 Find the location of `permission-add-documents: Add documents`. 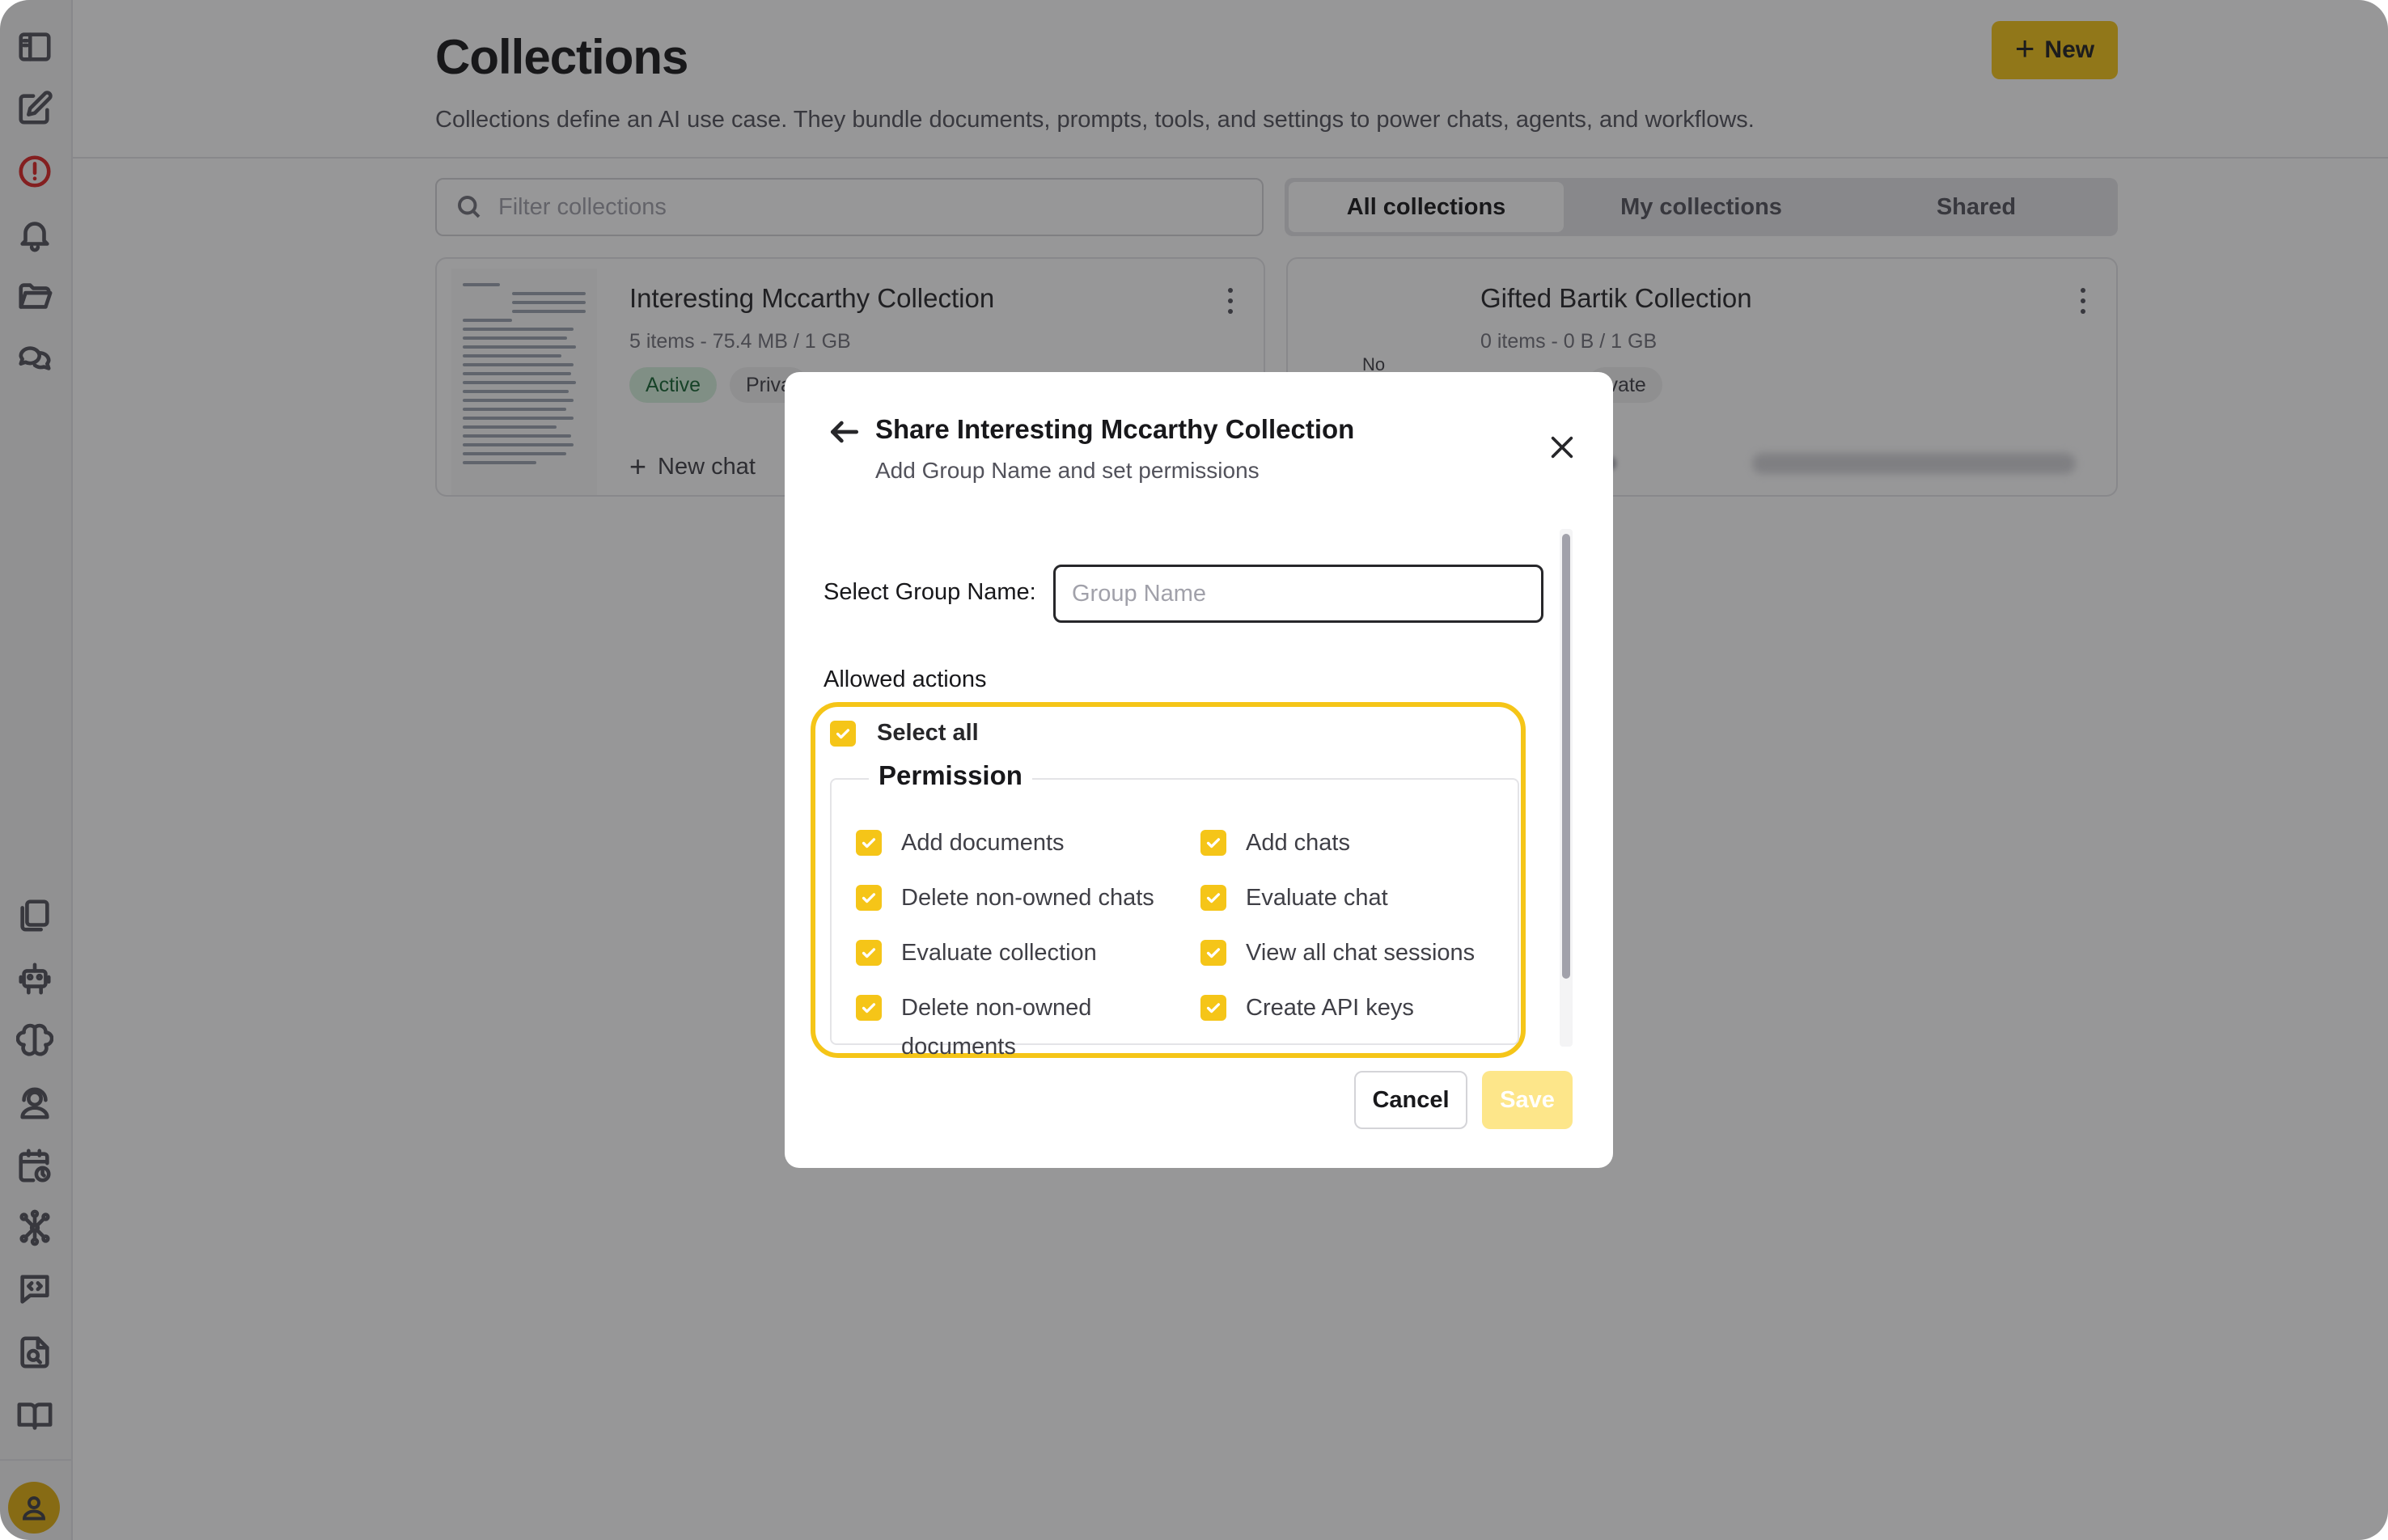

permission-add-documents: Add documents is located at coordinates (960, 842).